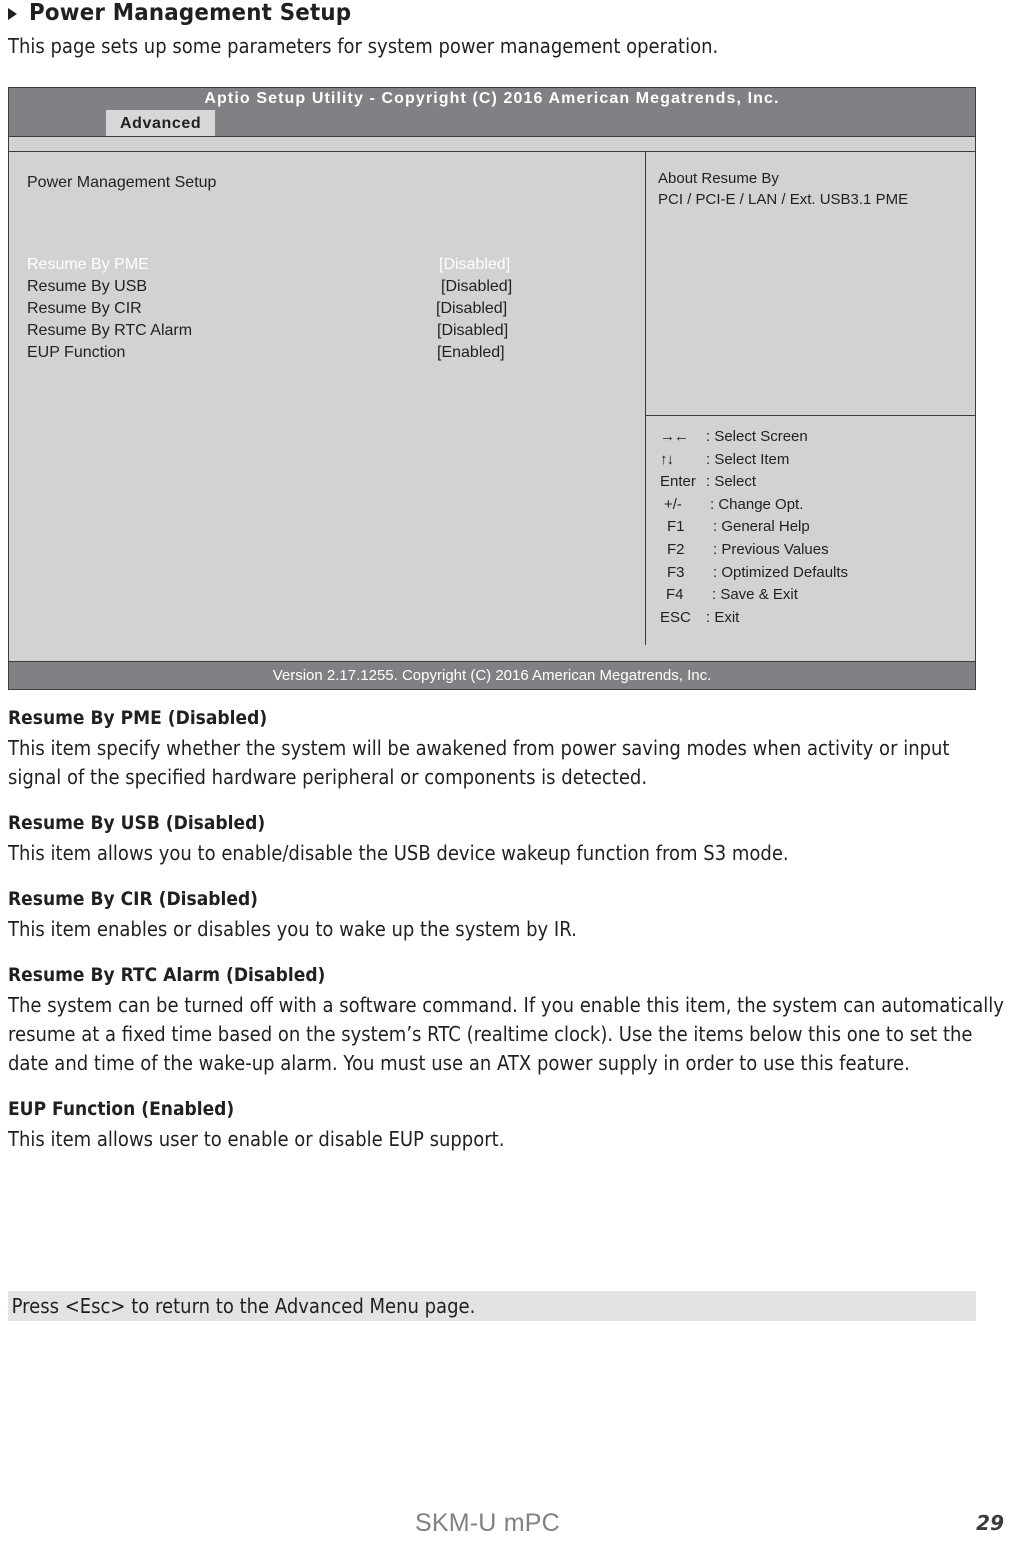 This screenshot has width=1026, height=1555. Describe the element at coordinates (327, 333) in the screenshot. I see `option-row-resume-by-rtc-alarm: Resume By RTC Alarm [Disabled]` at that location.